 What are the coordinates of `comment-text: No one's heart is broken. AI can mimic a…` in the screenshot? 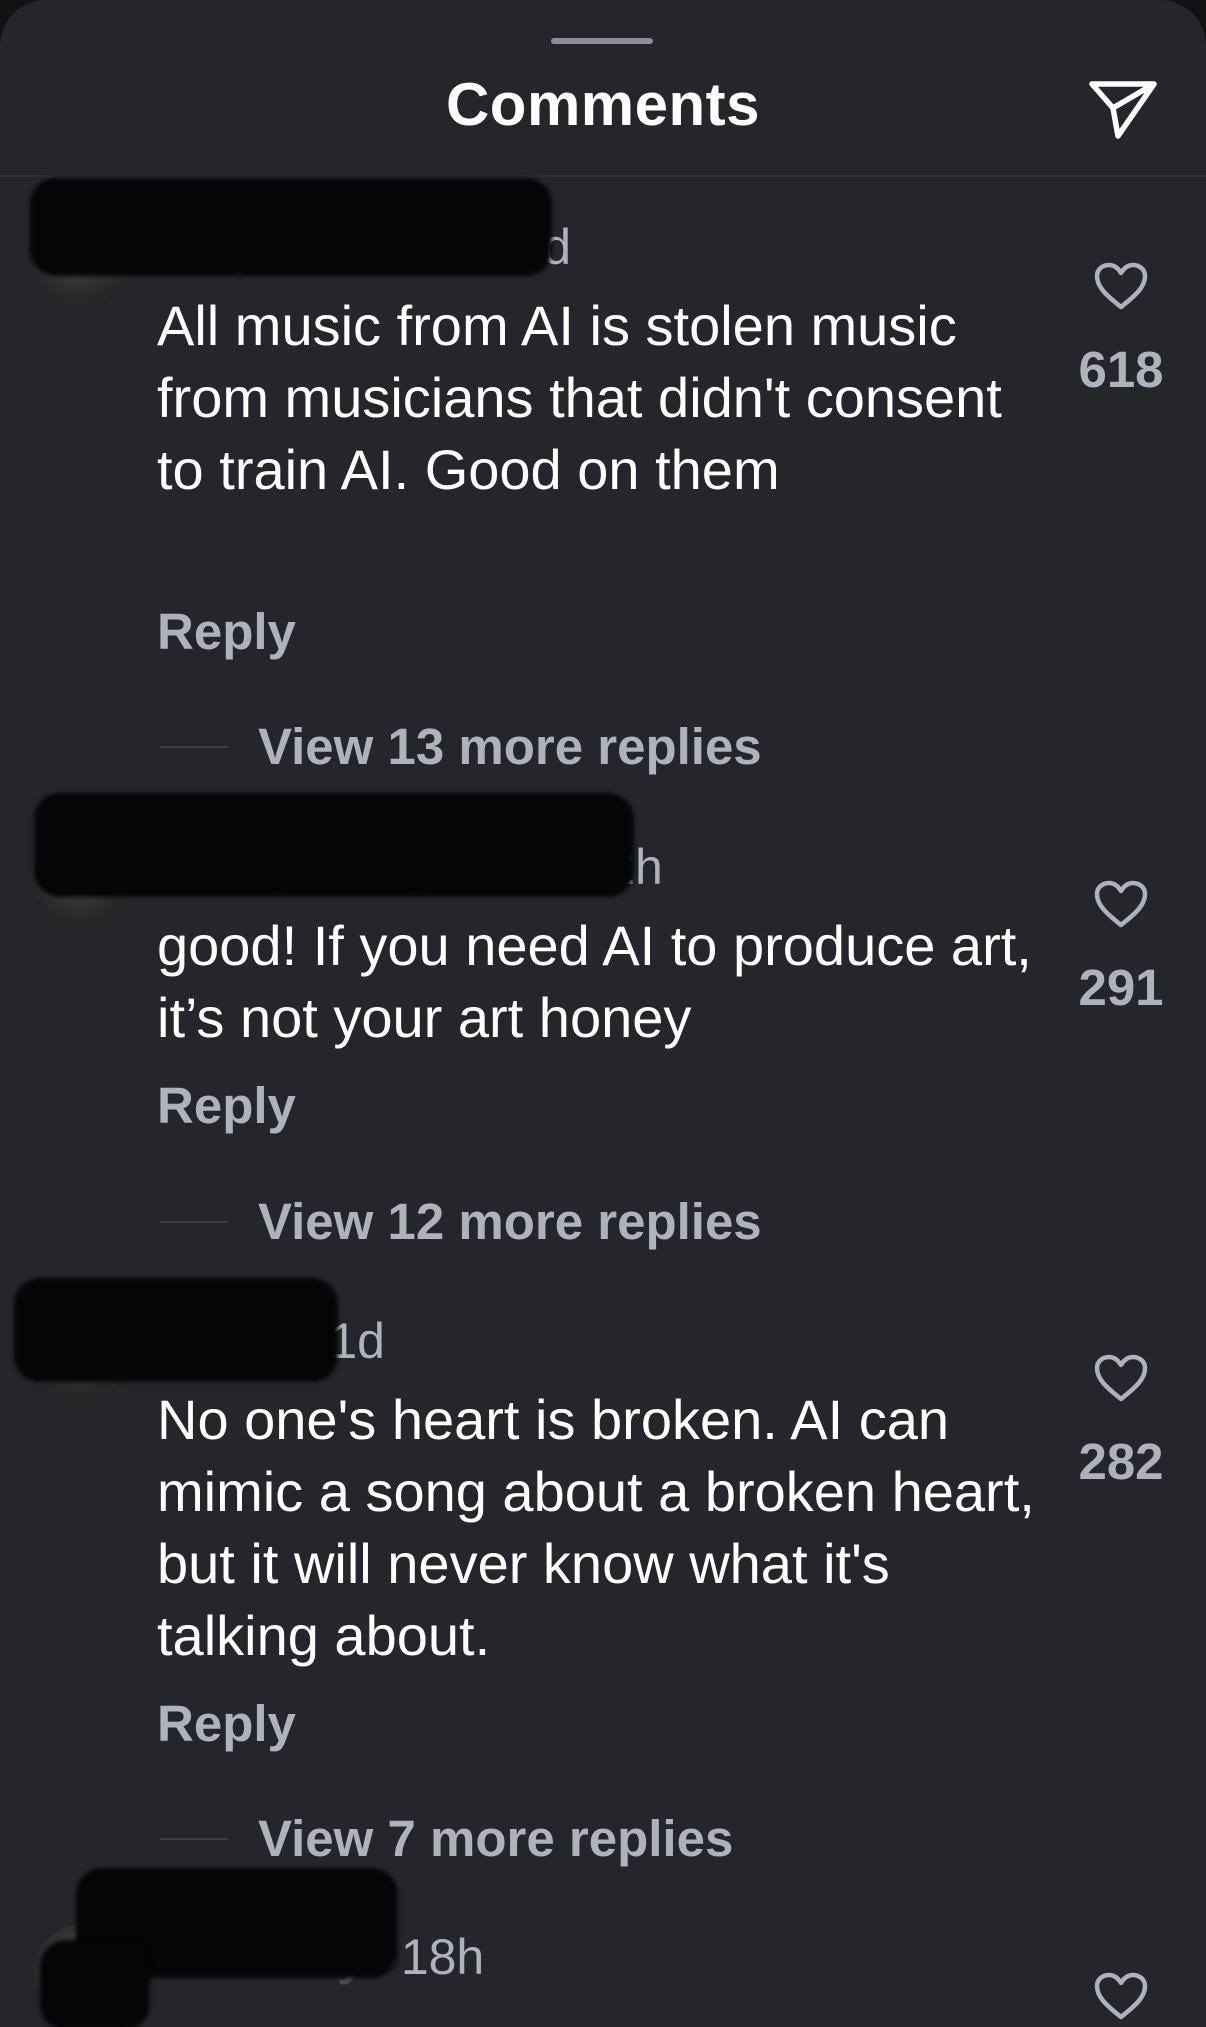 It's located at (596, 1527).